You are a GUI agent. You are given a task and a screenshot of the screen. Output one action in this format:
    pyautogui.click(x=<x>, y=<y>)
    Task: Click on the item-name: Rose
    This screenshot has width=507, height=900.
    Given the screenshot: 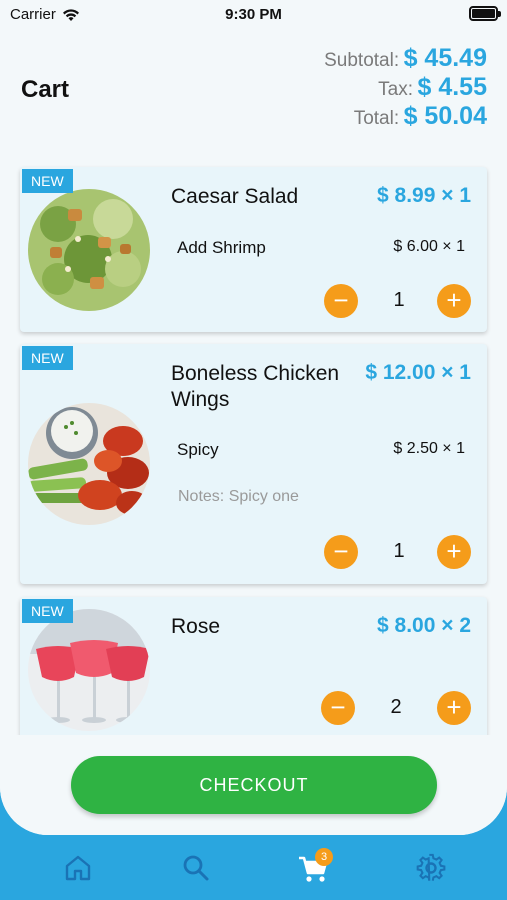 What is the action you would take?
    pyautogui.click(x=196, y=626)
    